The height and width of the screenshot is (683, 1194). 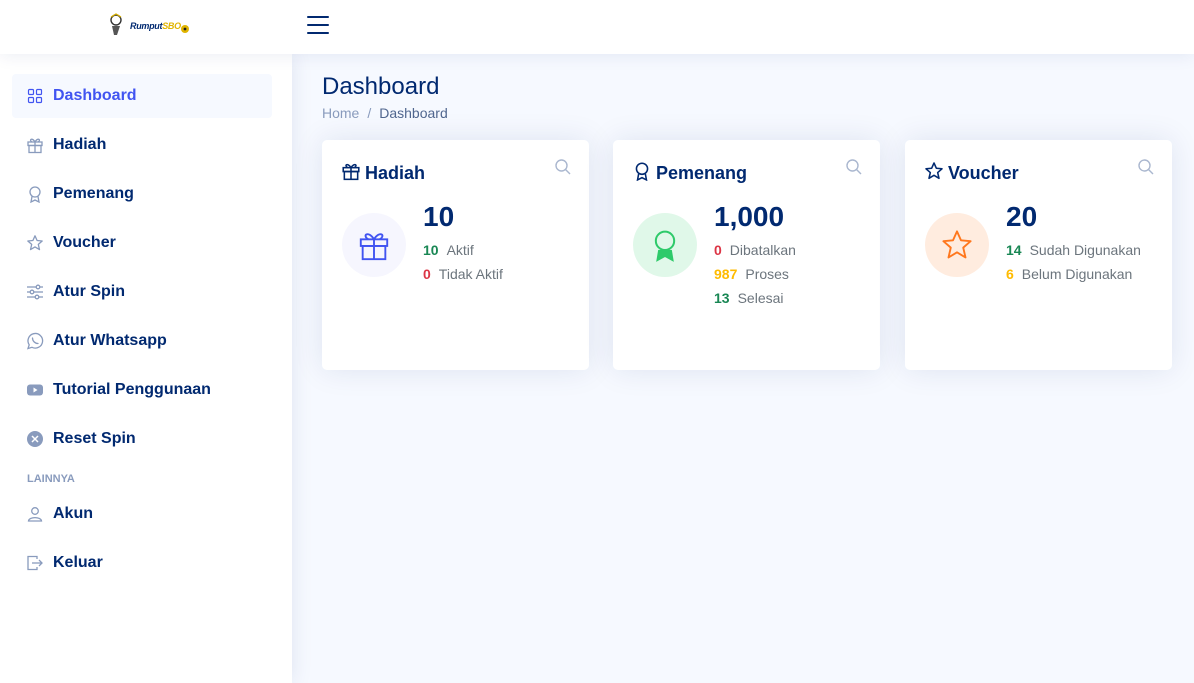 I want to click on stat-row: 6 Belum Digunakan, so click(x=1069, y=274).